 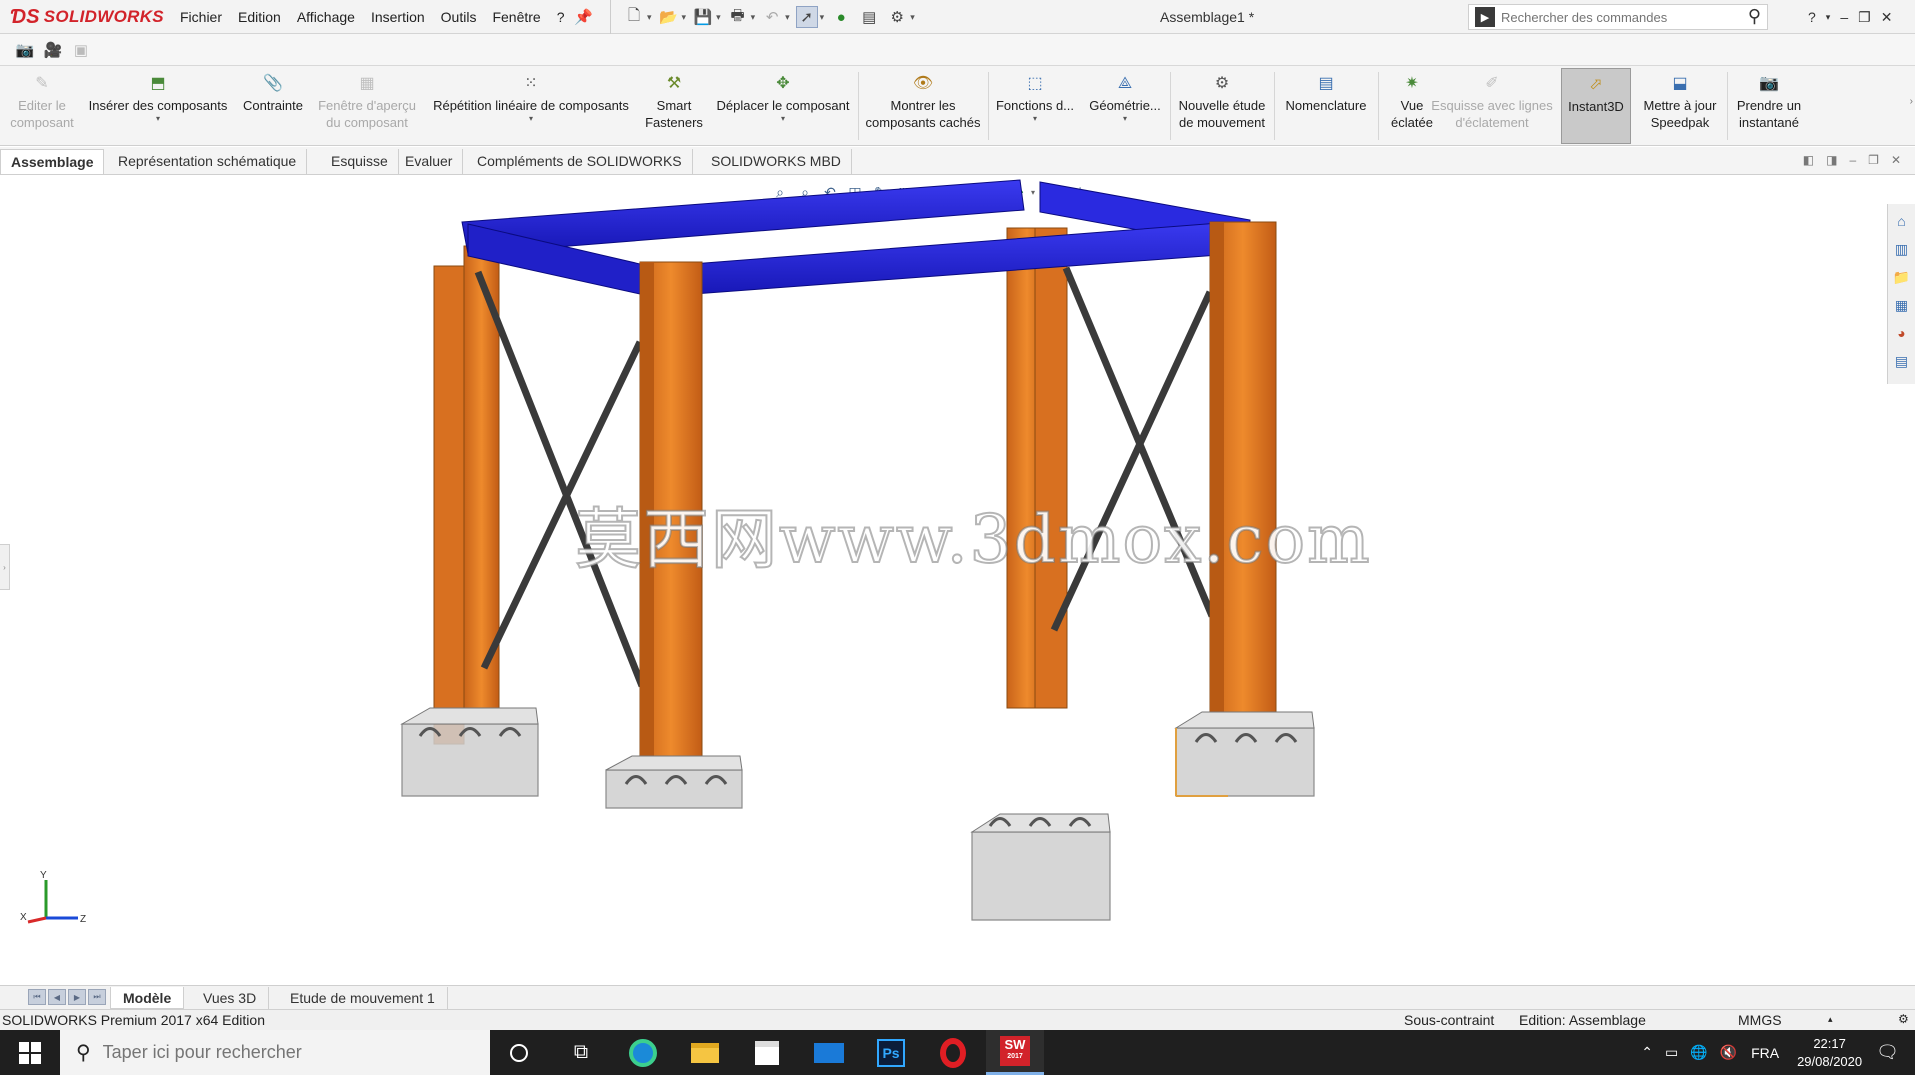 What do you see at coordinates (1485, 17) in the screenshot?
I see `command-search-icon: ▶` at bounding box center [1485, 17].